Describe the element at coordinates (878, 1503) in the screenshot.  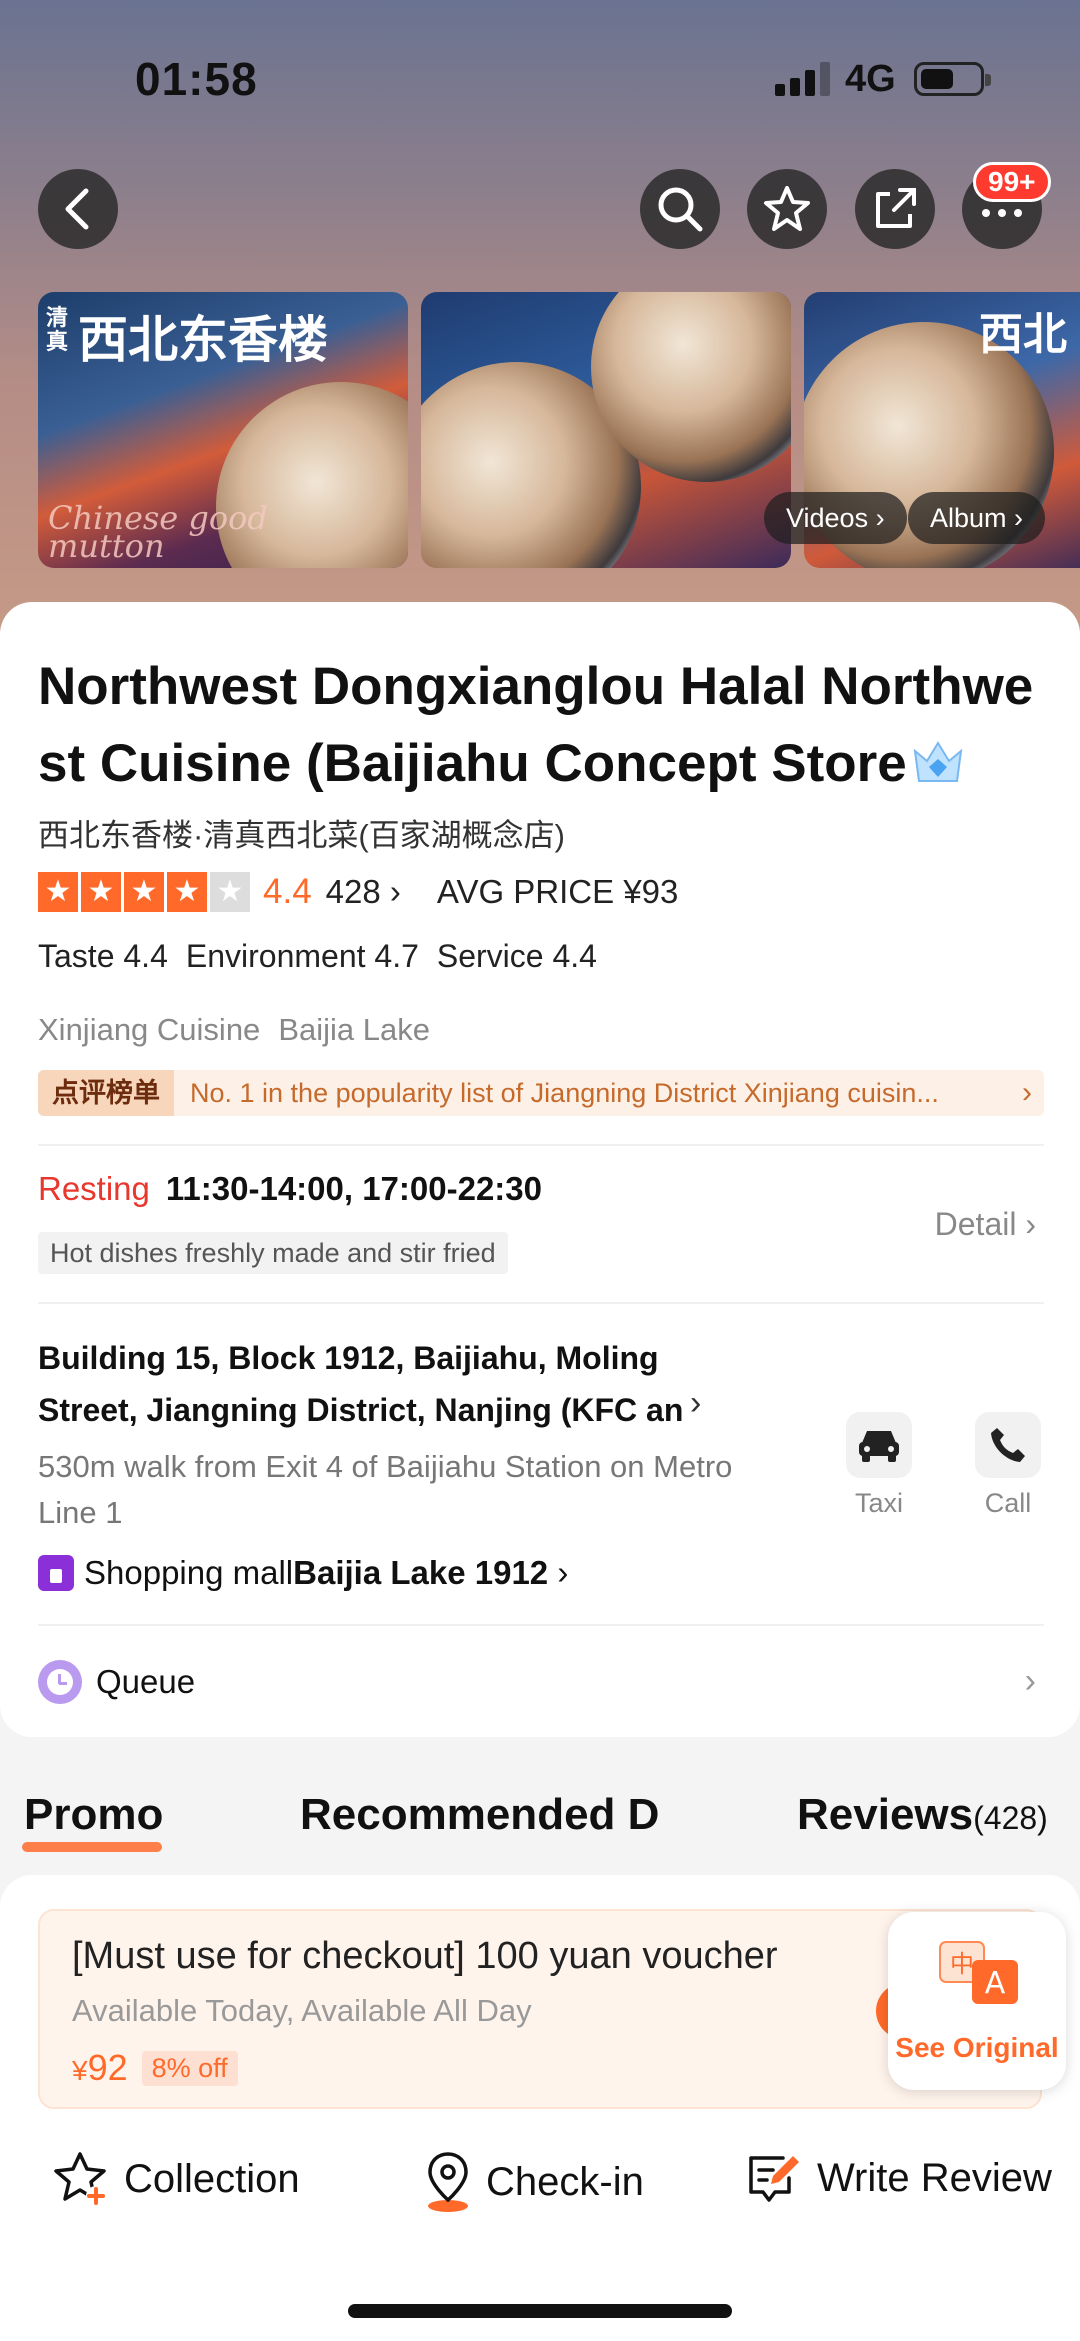
I see `taxi-label: Taxi` at that location.